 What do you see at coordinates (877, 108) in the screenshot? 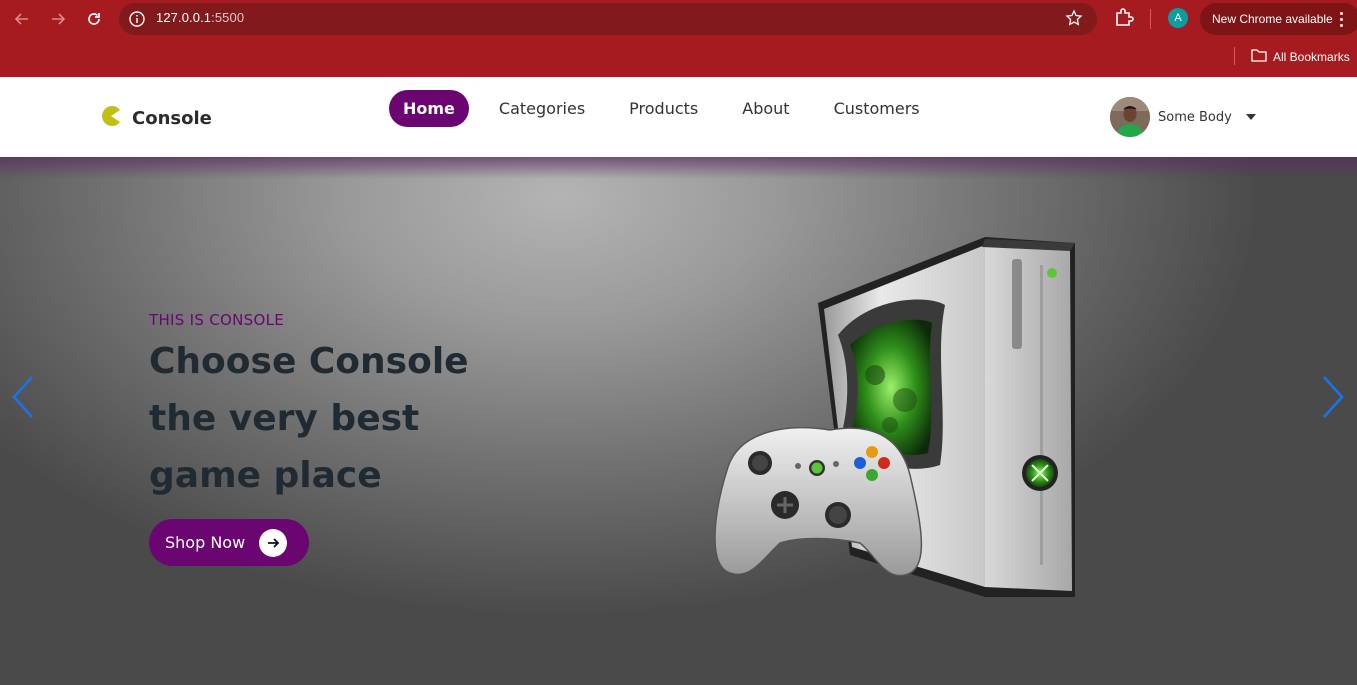
I see `nav-customers: Customers` at bounding box center [877, 108].